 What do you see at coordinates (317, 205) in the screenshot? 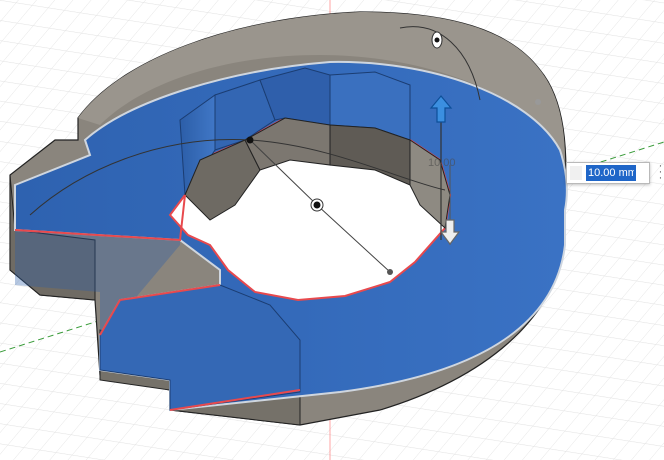
I see `origin-point-icon` at bounding box center [317, 205].